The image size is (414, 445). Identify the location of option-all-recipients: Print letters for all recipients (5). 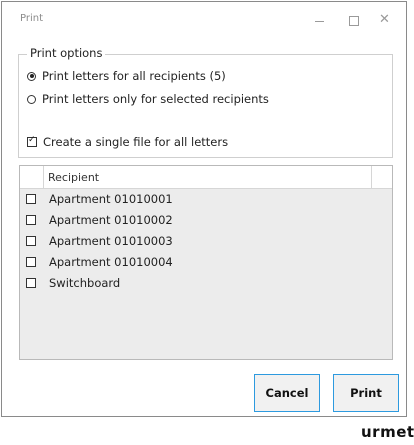
(126, 76).